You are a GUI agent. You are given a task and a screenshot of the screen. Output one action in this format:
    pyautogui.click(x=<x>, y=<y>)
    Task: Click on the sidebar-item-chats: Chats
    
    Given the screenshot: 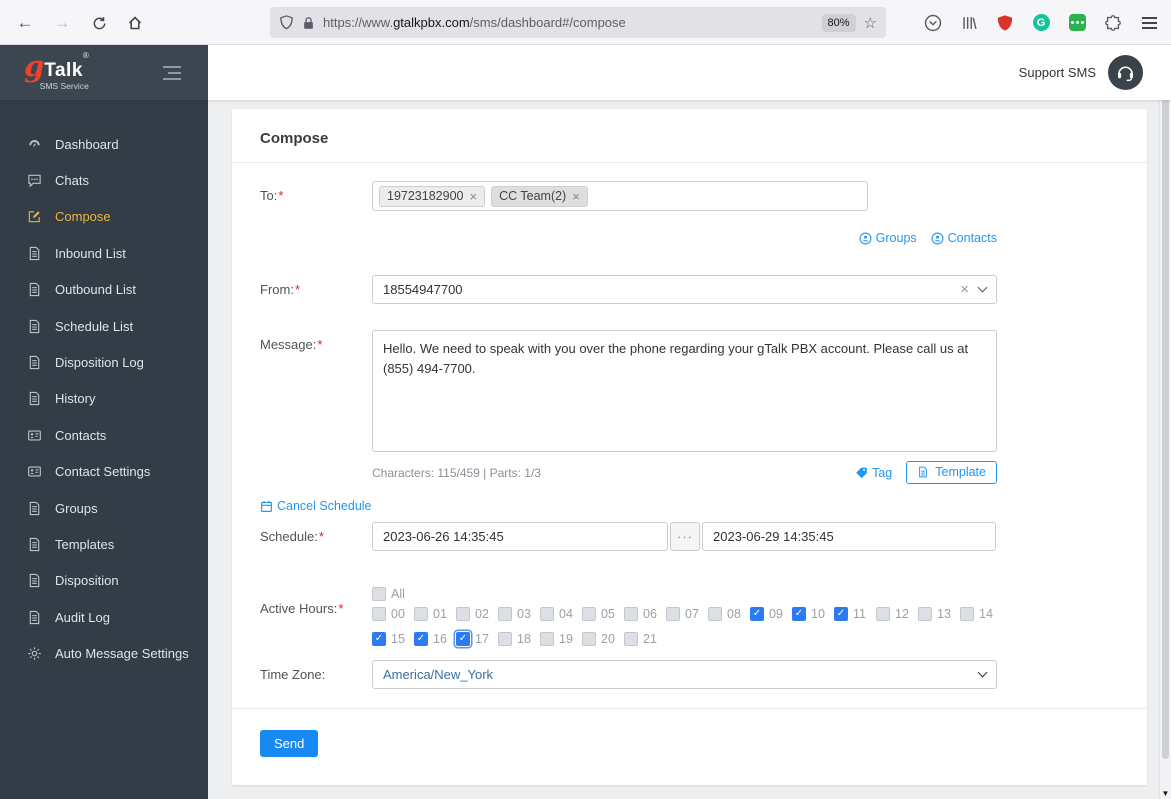 What is the action you would take?
    pyautogui.click(x=104, y=180)
    